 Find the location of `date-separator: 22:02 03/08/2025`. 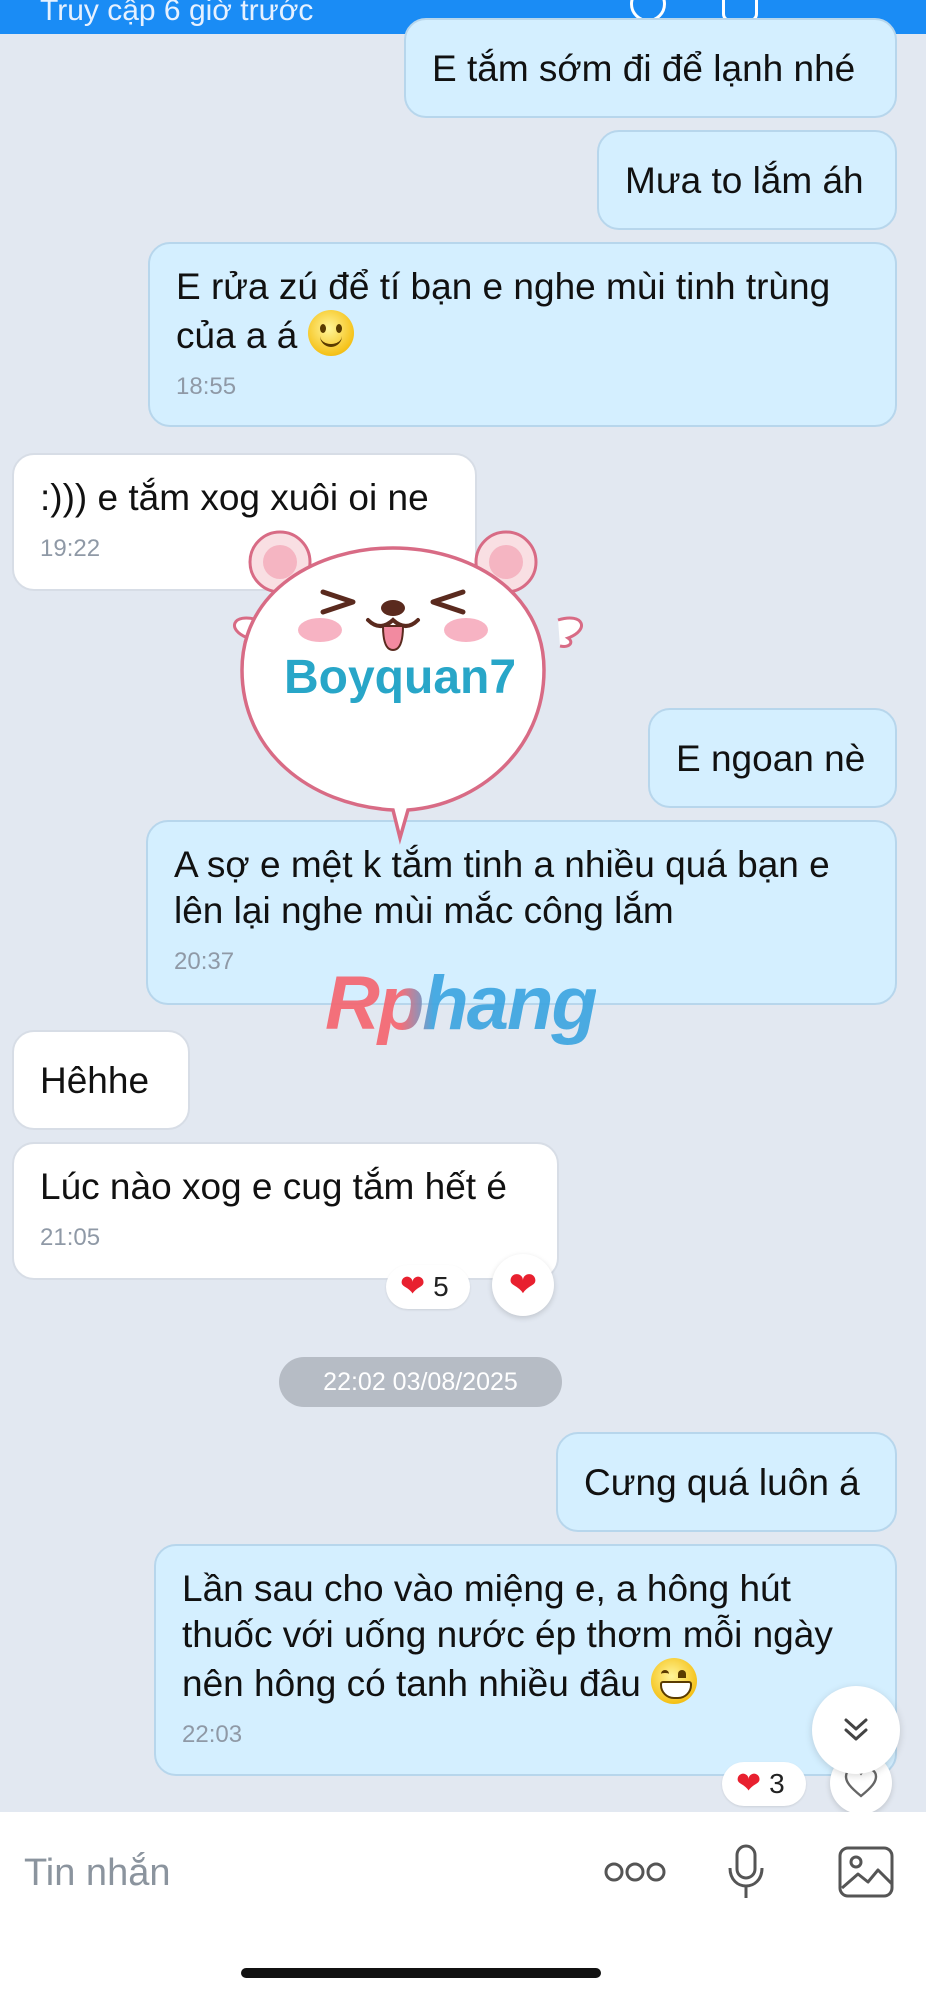

date-separator: 22:02 03/08/2025 is located at coordinates (420, 1382).